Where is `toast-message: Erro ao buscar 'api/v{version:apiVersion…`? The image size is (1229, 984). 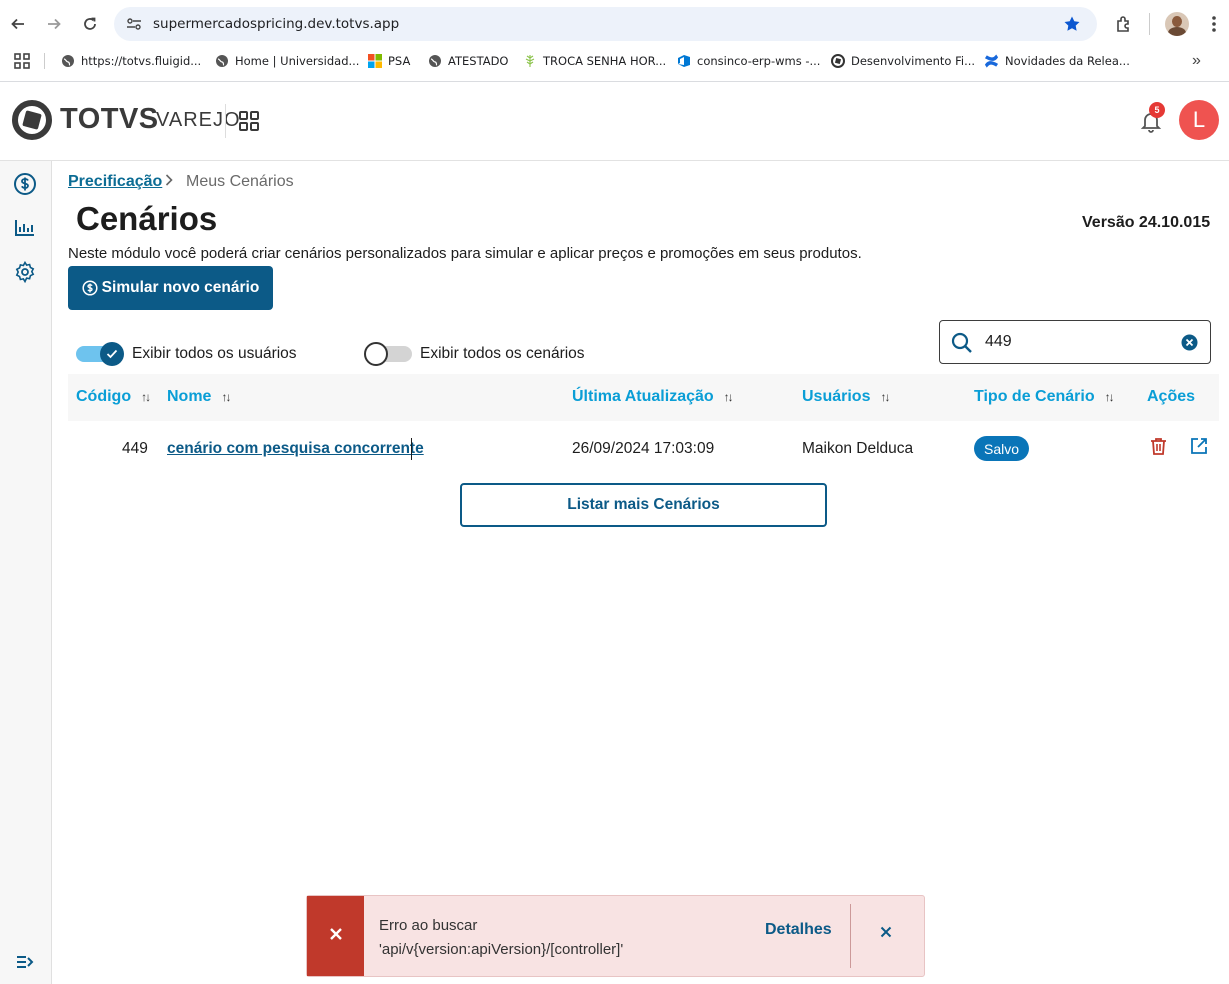
toast-message: Erro ao buscar 'api/v{version:apiVersion… is located at coordinates (501, 937).